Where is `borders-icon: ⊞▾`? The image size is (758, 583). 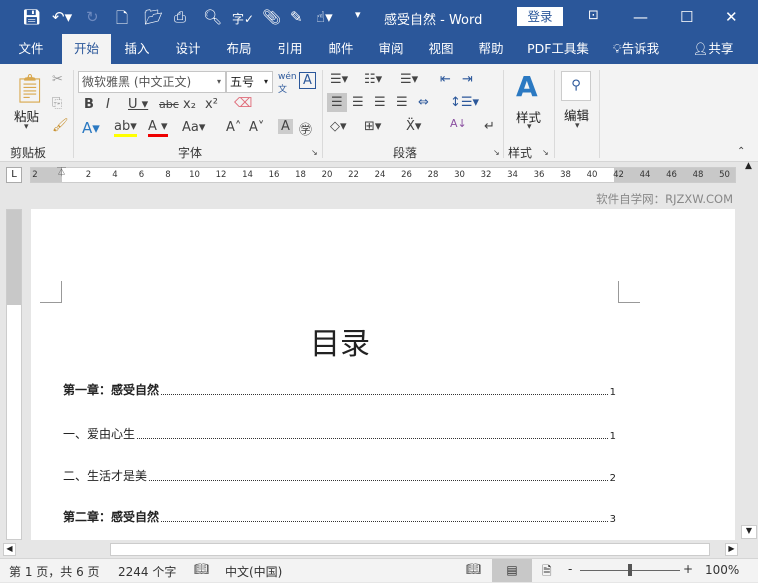
borders-icon: ⊞▾ is located at coordinates (372, 126).